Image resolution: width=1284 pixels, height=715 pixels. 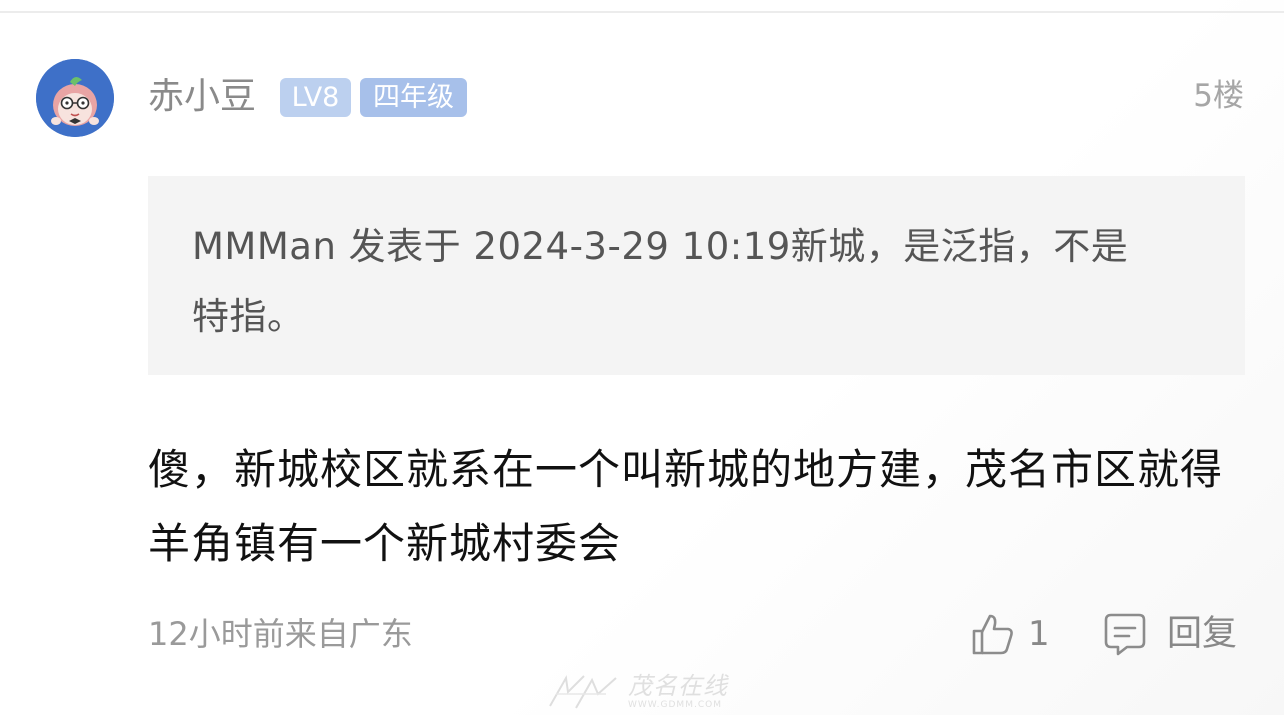 I want to click on comment-icon, so click(x=1125, y=634).